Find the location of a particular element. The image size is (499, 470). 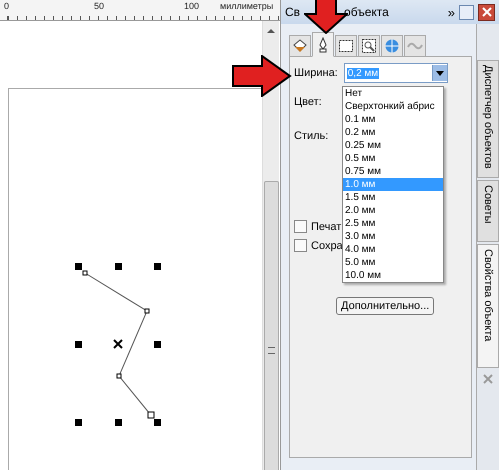

ruler-unit: миллиметры is located at coordinates (247, 6).